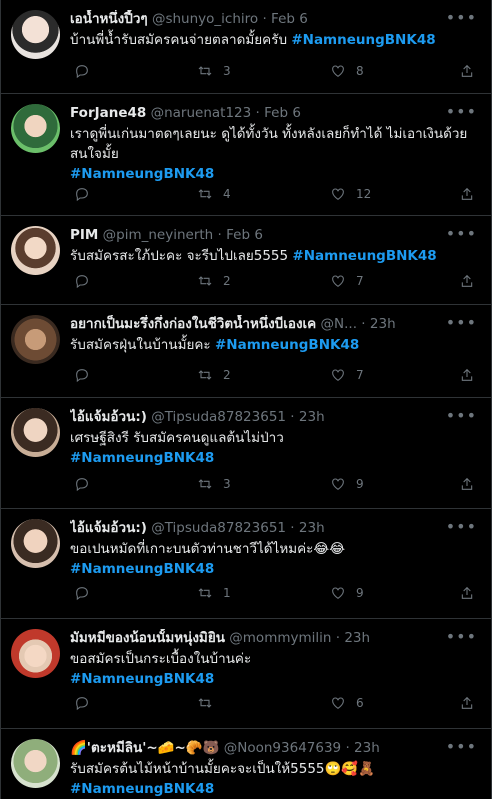 This screenshot has height=799, width=492. I want to click on display-name: ForJane48, so click(108, 113).